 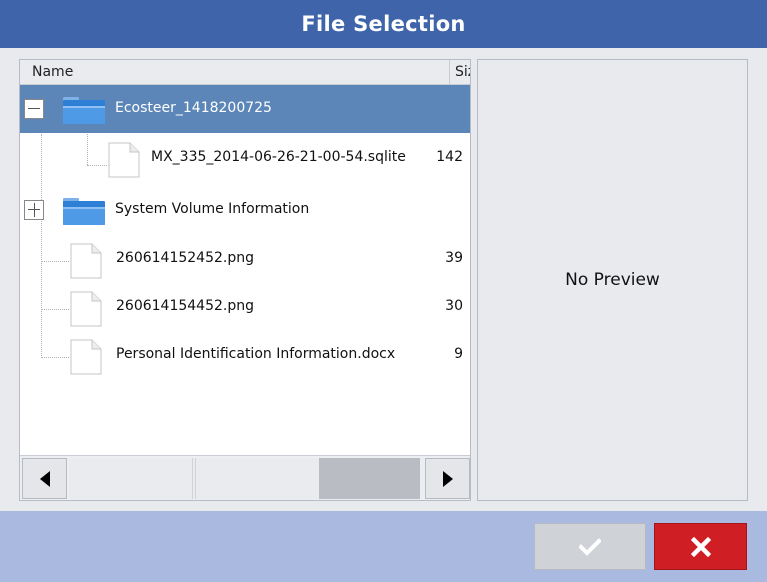 I want to click on checkmark-icon, so click(x=590, y=546).